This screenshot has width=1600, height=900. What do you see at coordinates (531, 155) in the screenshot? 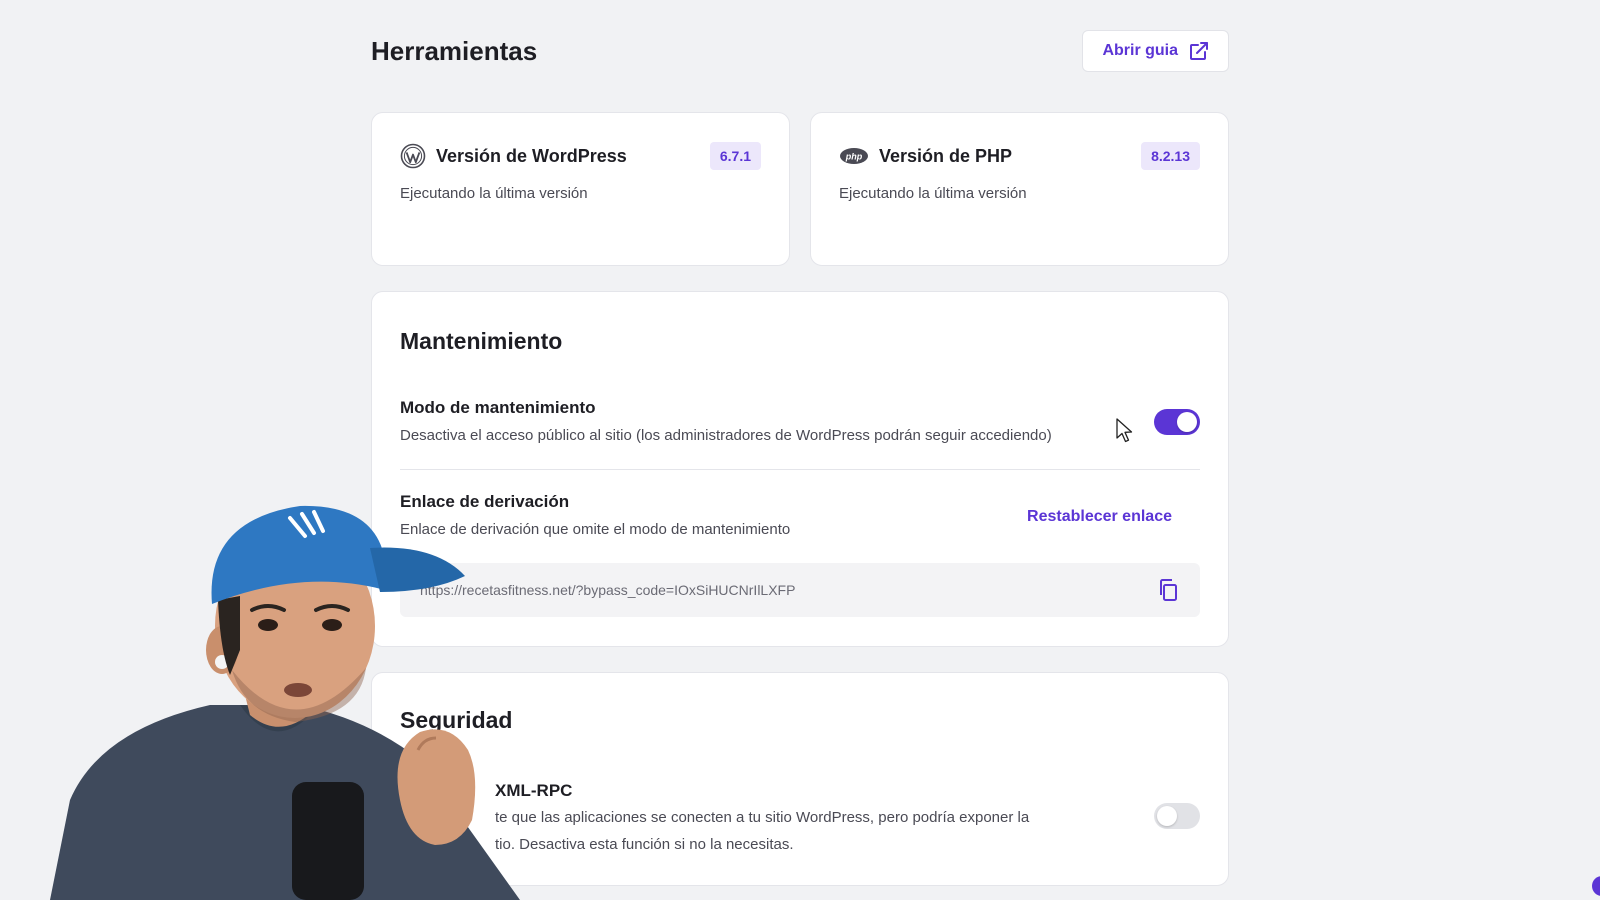
I see `wordpress-version-title: Versión de WordPress` at bounding box center [531, 155].